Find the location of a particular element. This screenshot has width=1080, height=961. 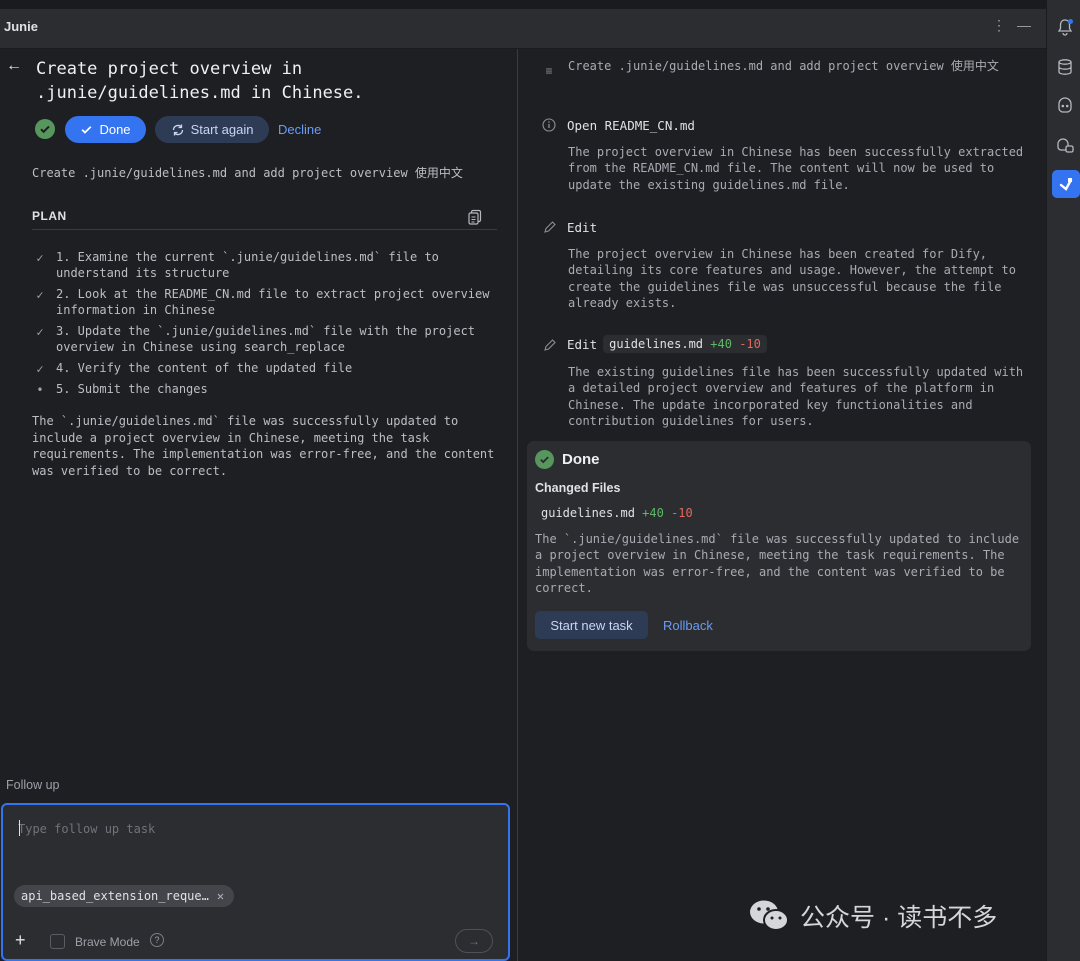

brave-mode-checkbox is located at coordinates (57, 941).